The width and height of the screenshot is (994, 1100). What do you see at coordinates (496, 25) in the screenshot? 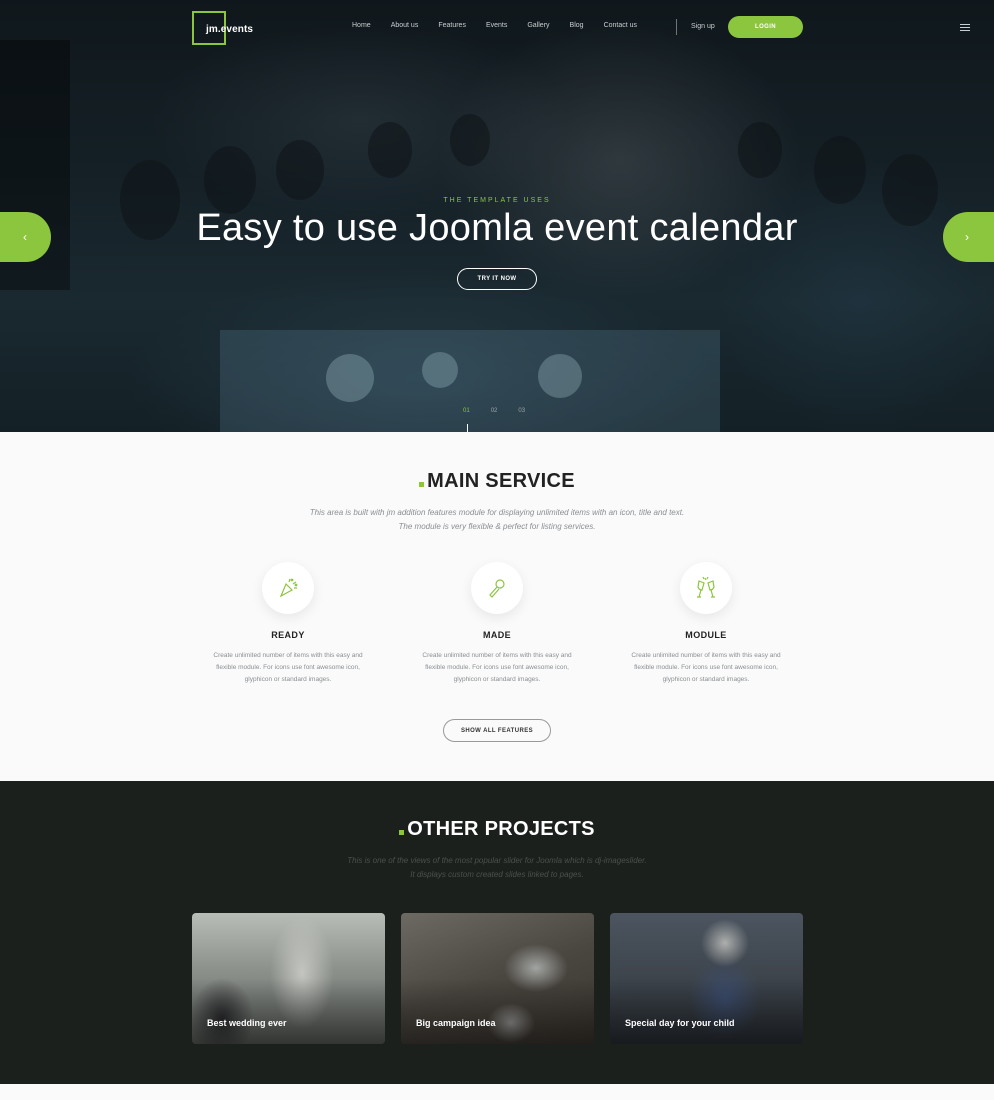
I see `nav-item-events: Events` at bounding box center [496, 25].